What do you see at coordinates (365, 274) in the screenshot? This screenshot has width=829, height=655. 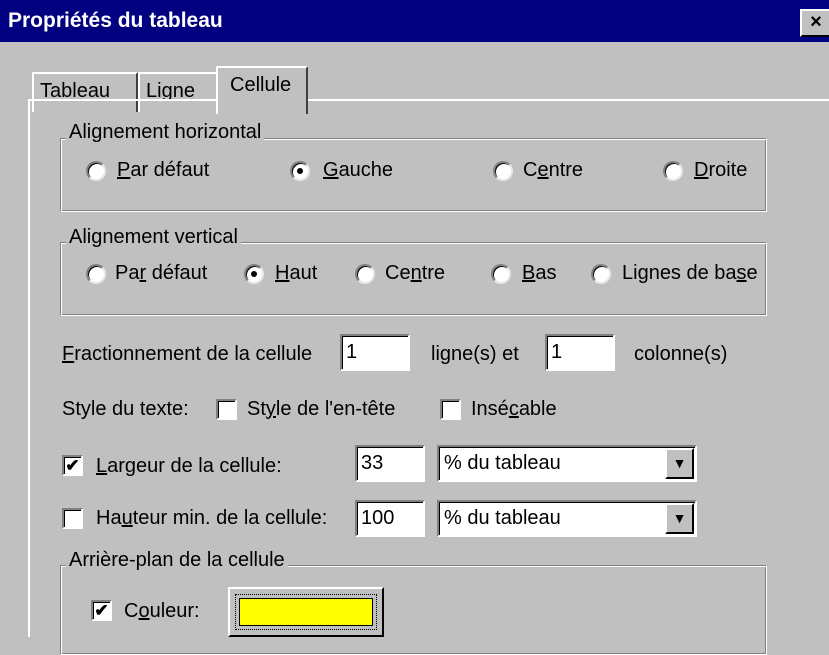 I see `radio-v-center` at bounding box center [365, 274].